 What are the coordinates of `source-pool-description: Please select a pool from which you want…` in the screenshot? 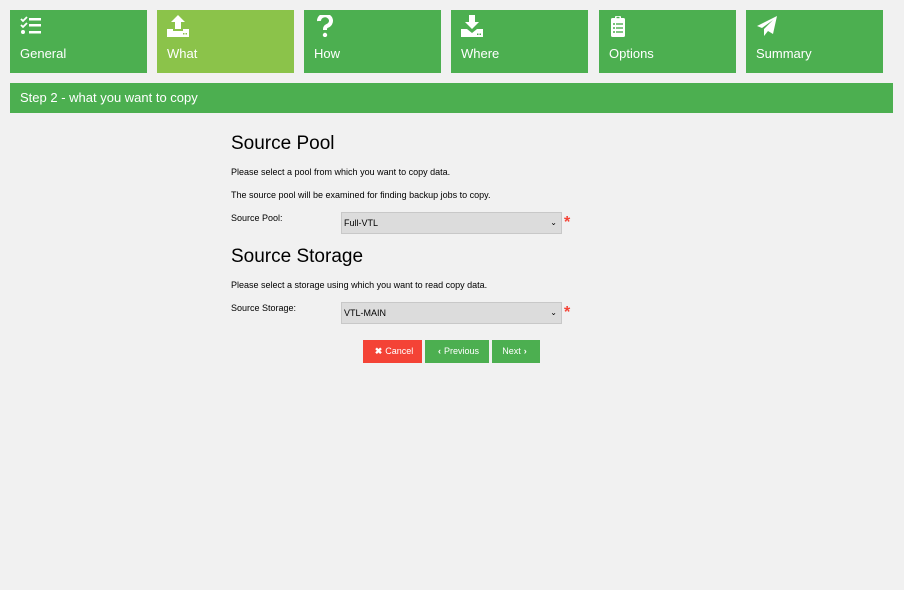 It's located at (341, 172).